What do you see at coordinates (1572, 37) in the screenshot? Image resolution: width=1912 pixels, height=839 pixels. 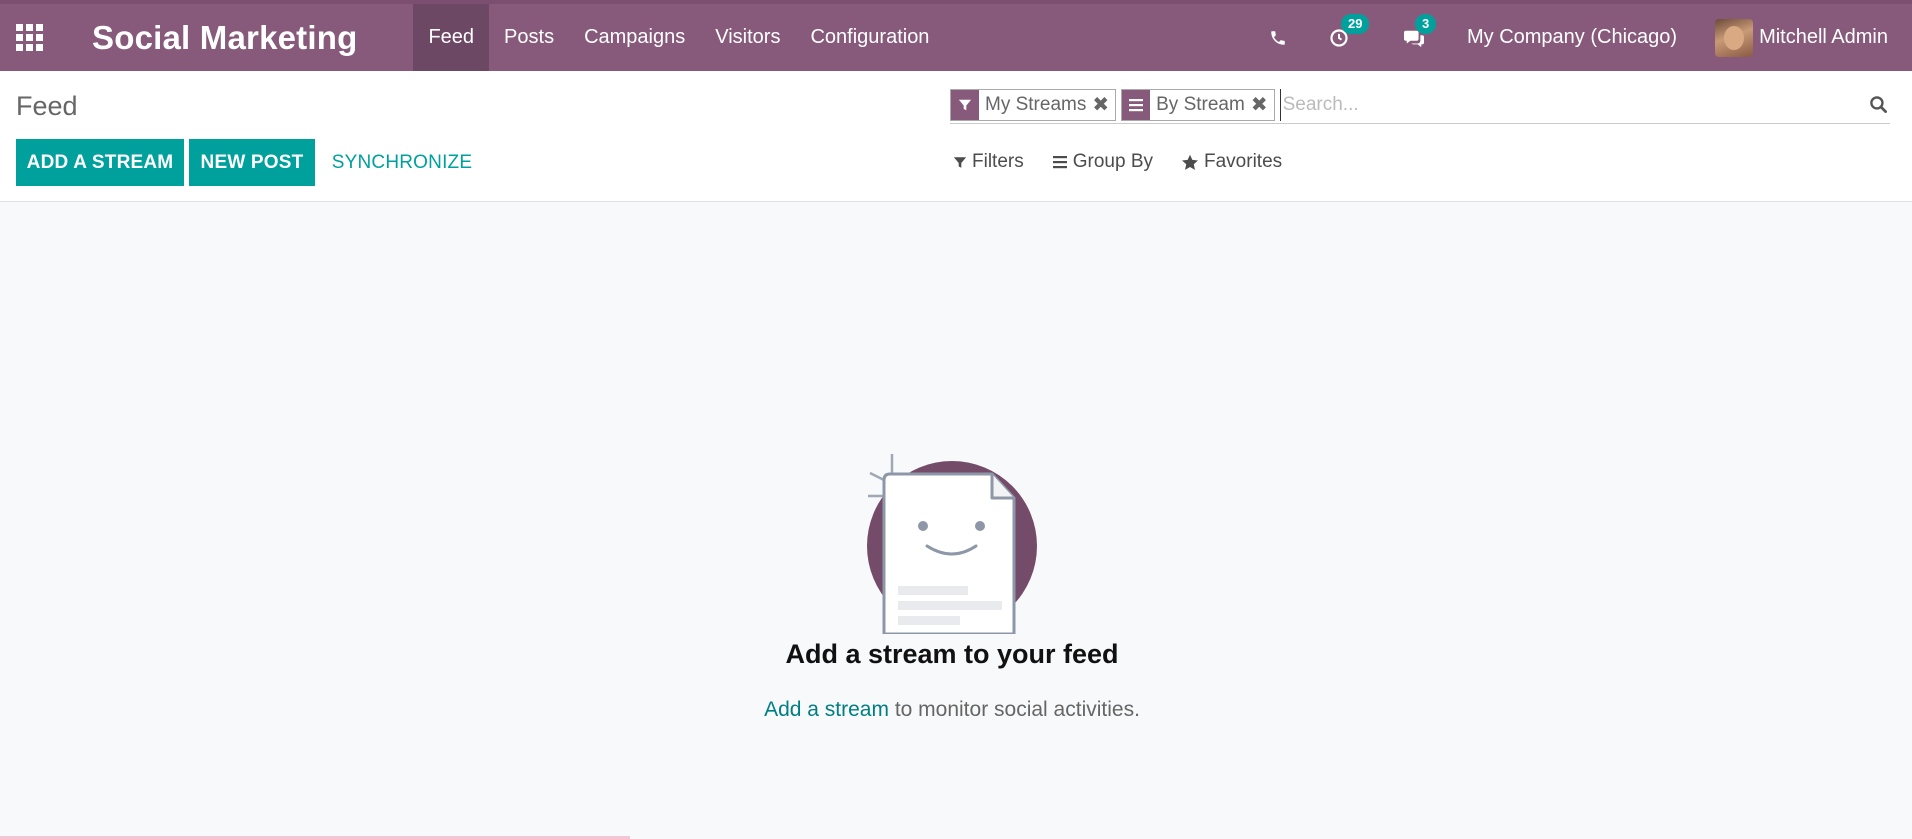 I see `company-switcher: My Company (Chicago)` at bounding box center [1572, 37].